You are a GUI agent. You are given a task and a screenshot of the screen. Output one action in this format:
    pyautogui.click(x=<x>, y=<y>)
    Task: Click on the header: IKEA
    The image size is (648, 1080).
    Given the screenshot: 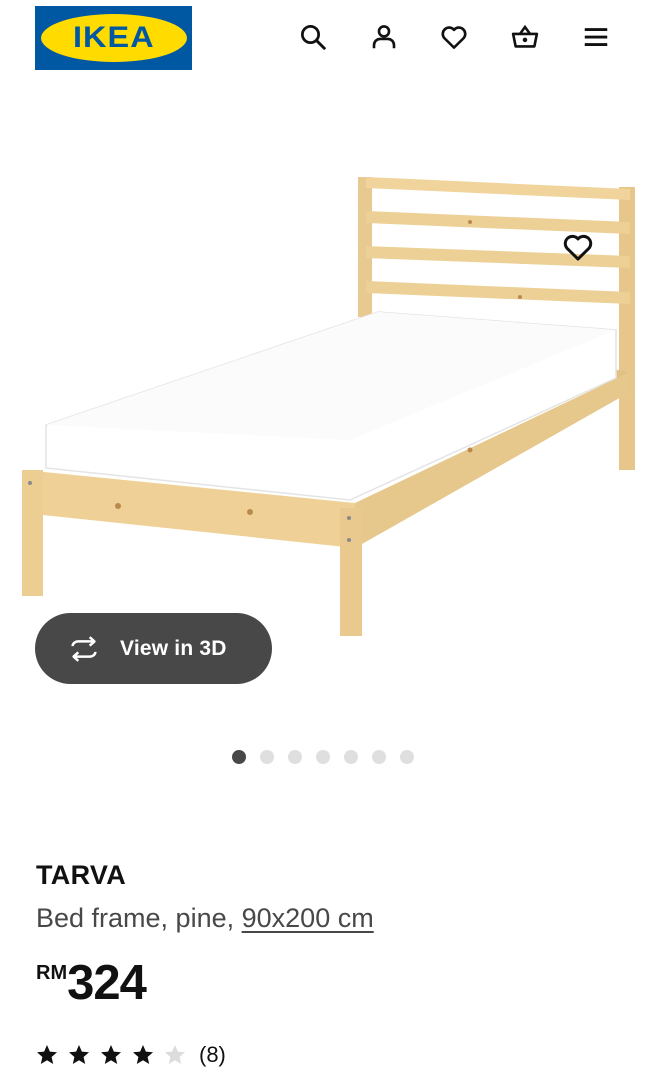 What is the action you would take?
    pyautogui.click(x=324, y=40)
    